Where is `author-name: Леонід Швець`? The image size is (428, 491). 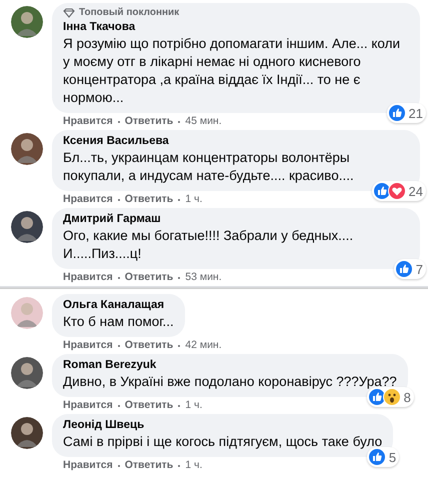 author-name: Леонід Швець is located at coordinates (103, 425).